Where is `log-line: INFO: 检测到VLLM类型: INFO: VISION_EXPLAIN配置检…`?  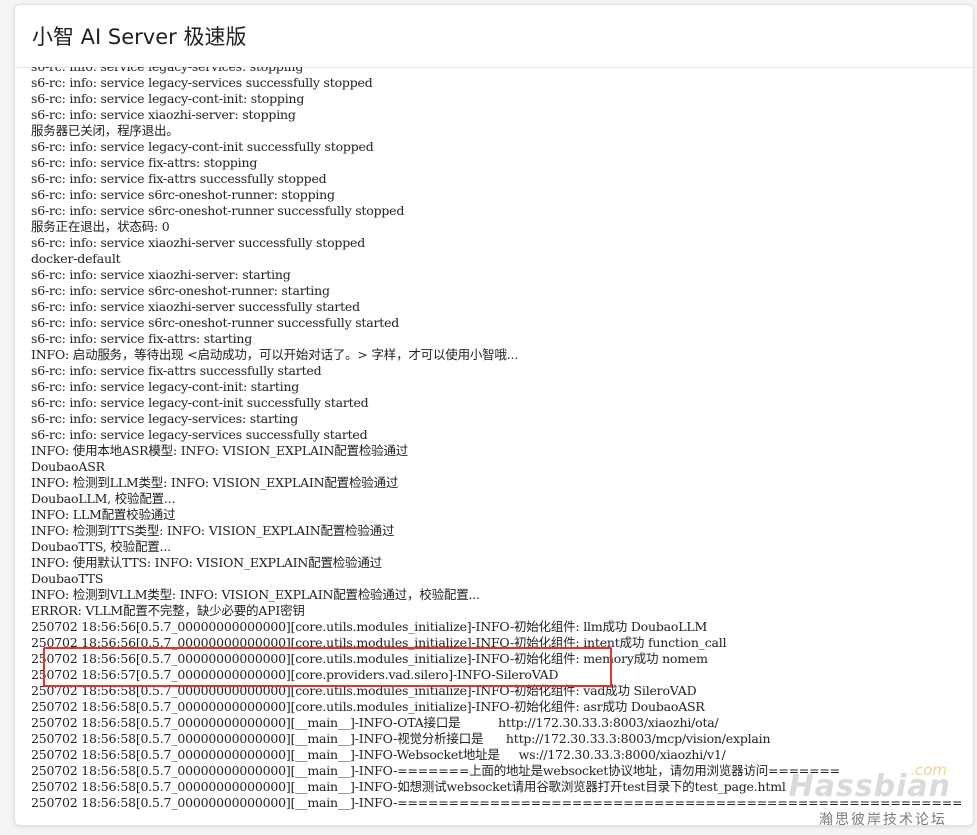
log-line: INFO: 检测到VLLM类型: INFO: VISION_EXPLAIN配置检… is located at coordinates (255, 594).